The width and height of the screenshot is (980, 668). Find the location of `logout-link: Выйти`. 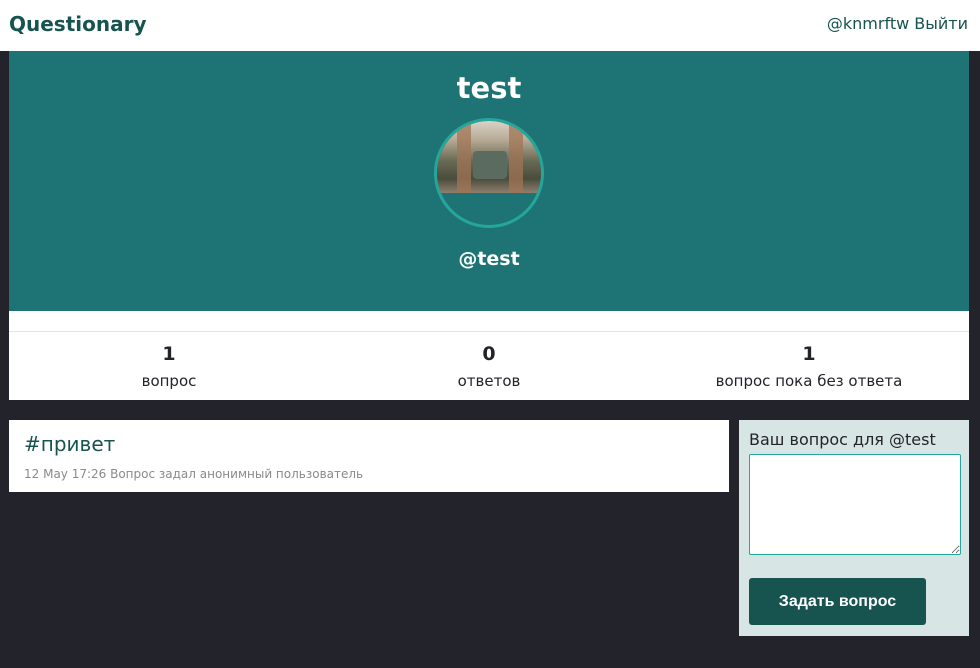

logout-link: Выйти is located at coordinates (941, 23).